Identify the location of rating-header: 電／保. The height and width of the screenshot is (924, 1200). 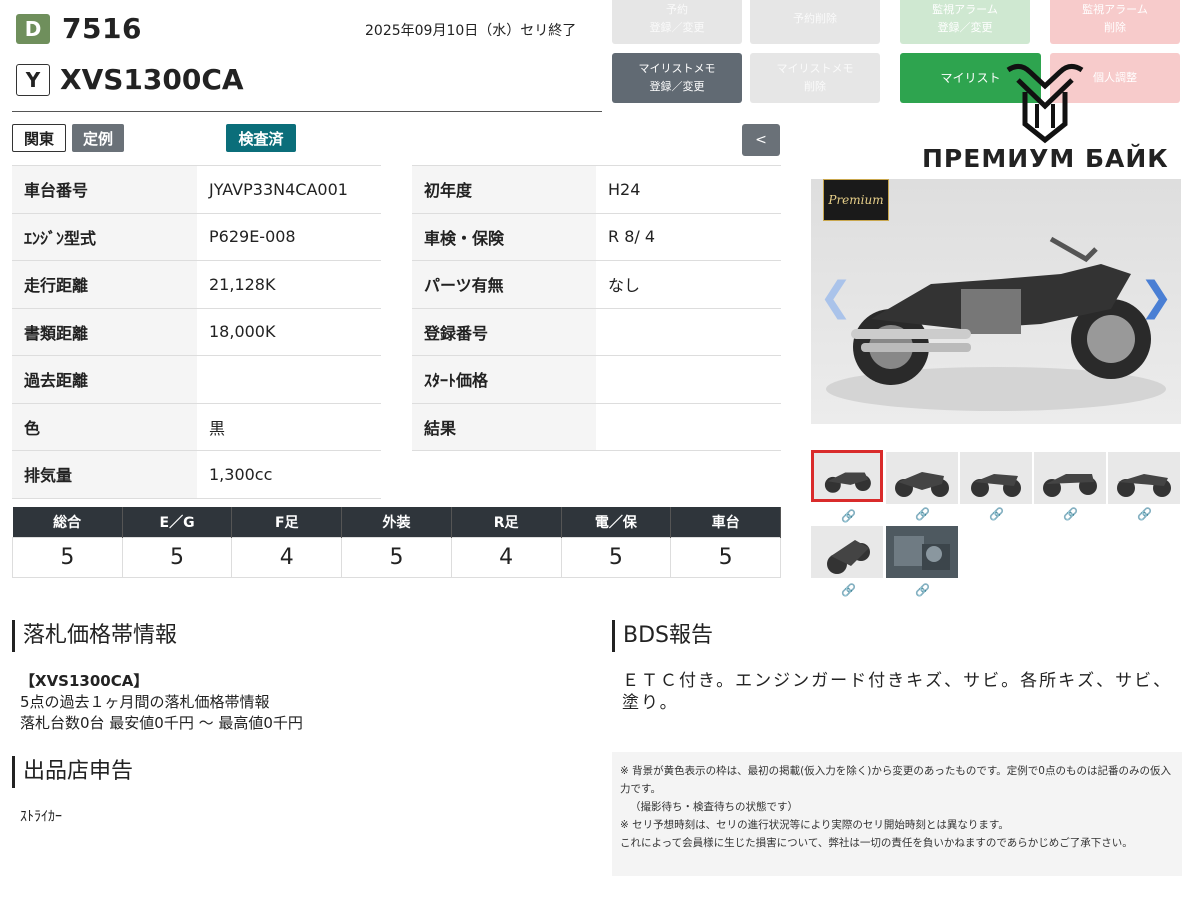
(616, 522).